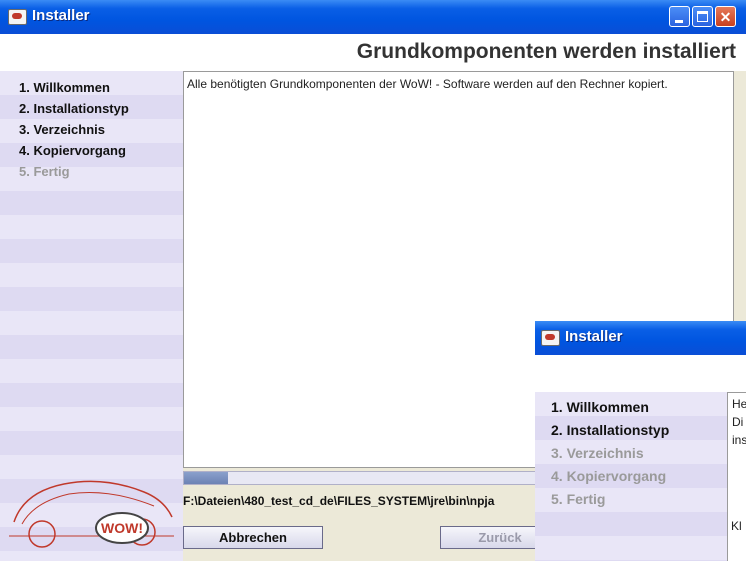 The width and height of the screenshot is (746, 561). Describe the element at coordinates (736, 526) in the screenshot. I see `content-footer-text: Kl` at that location.